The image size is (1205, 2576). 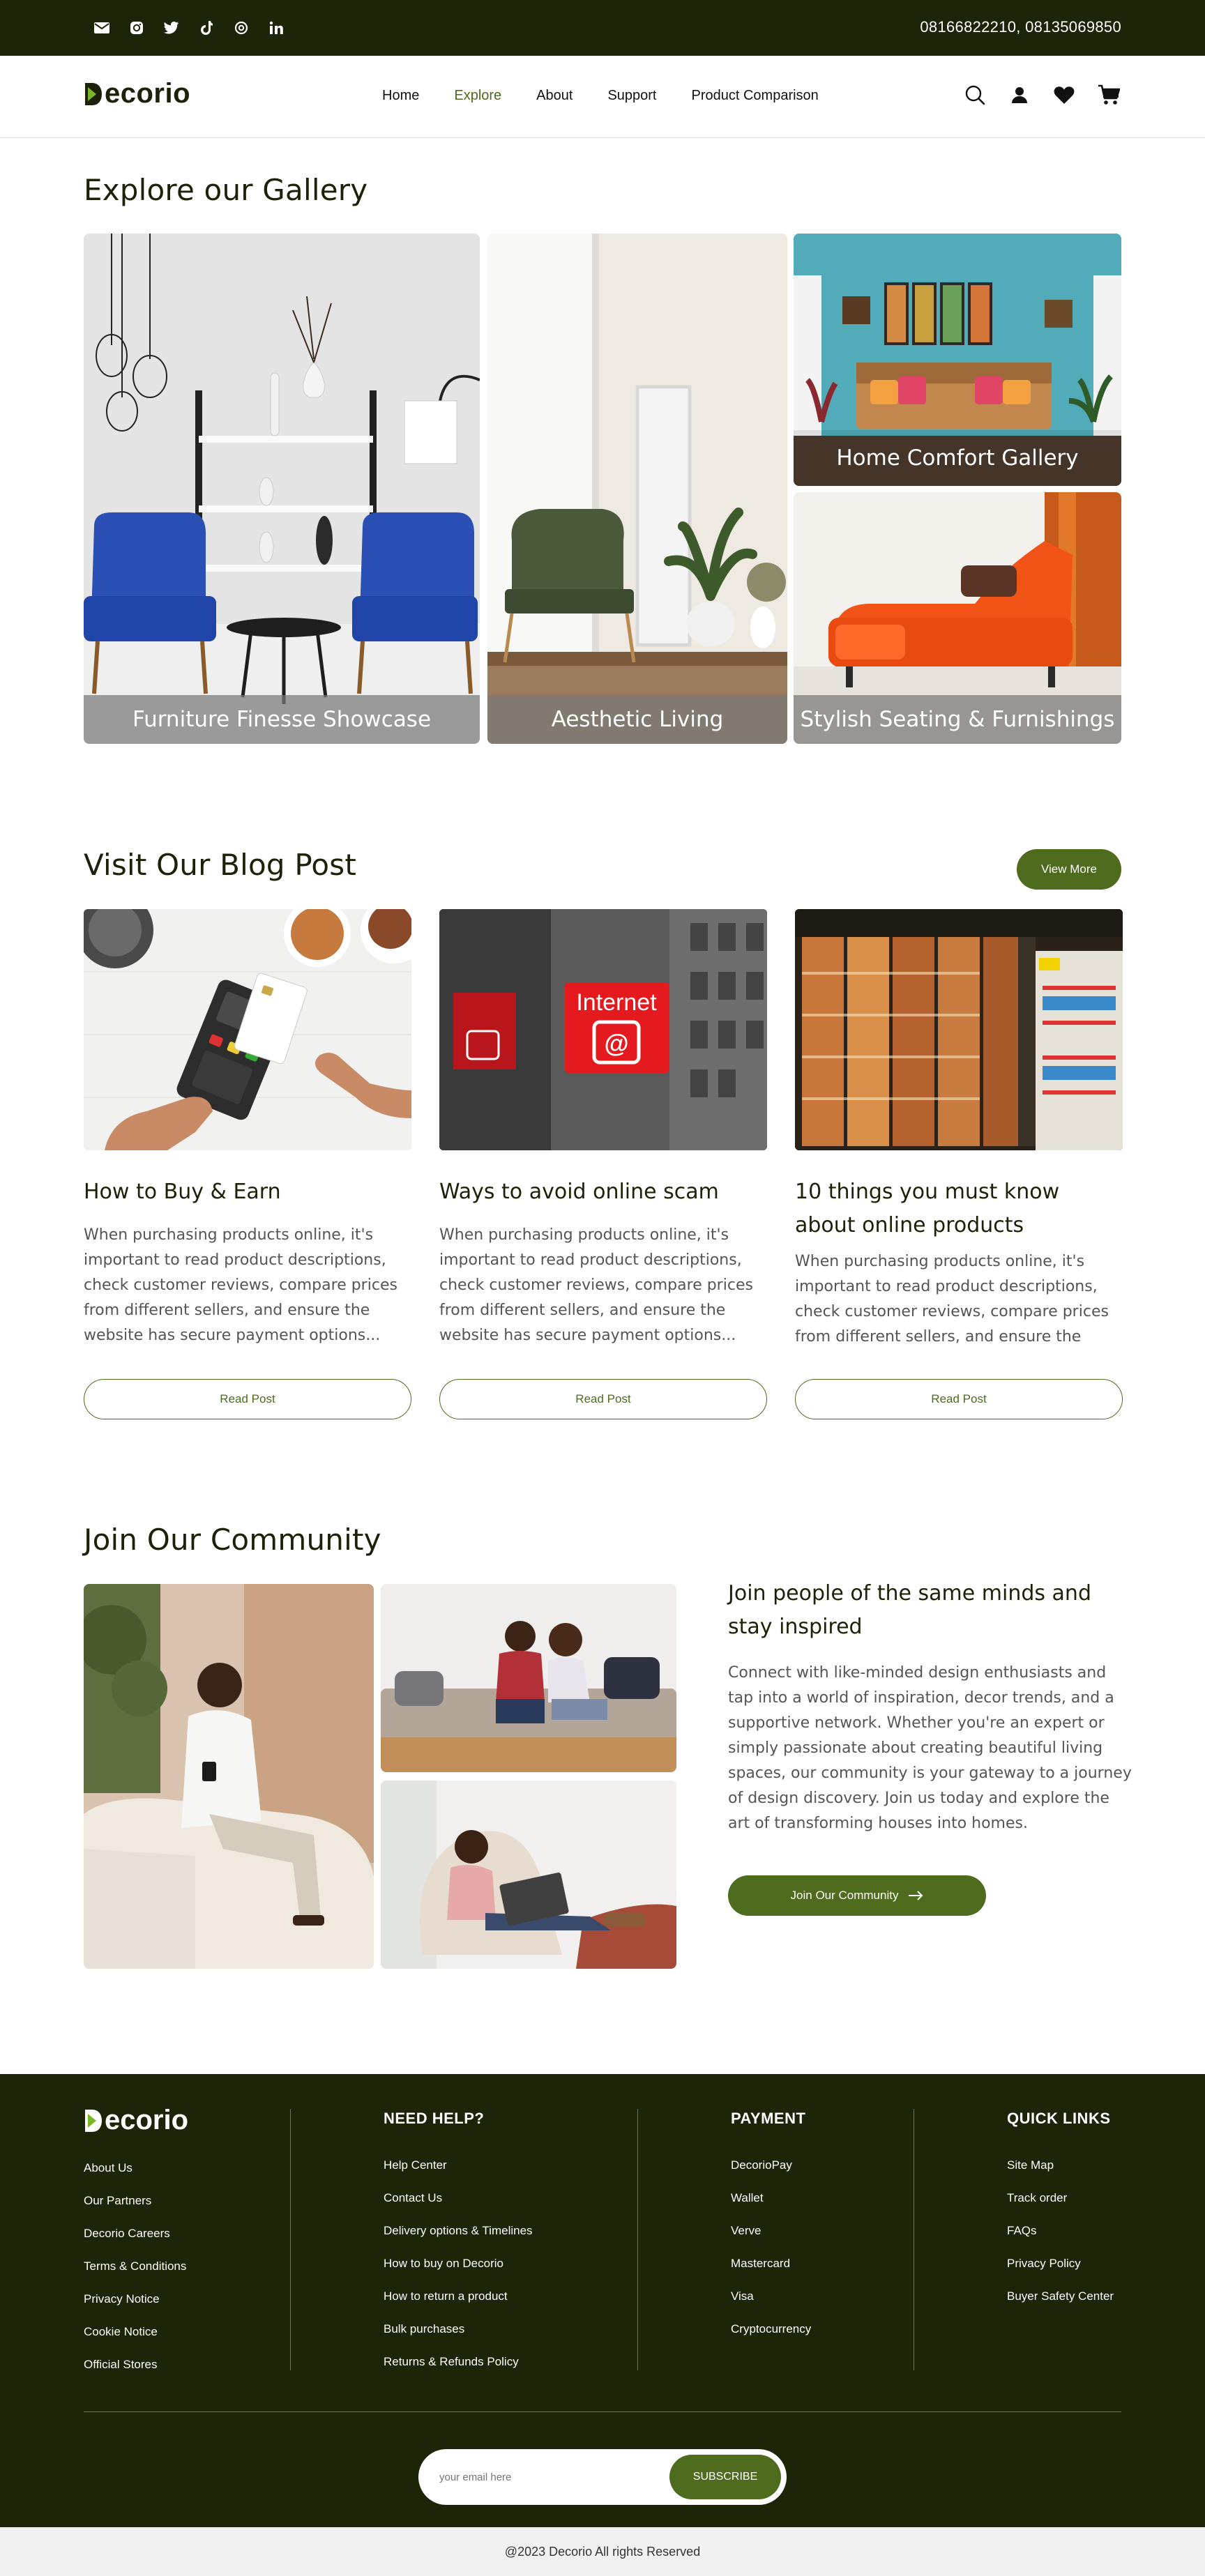 What do you see at coordinates (544, 2477) in the screenshot?
I see `newsletter-email-input` at bounding box center [544, 2477].